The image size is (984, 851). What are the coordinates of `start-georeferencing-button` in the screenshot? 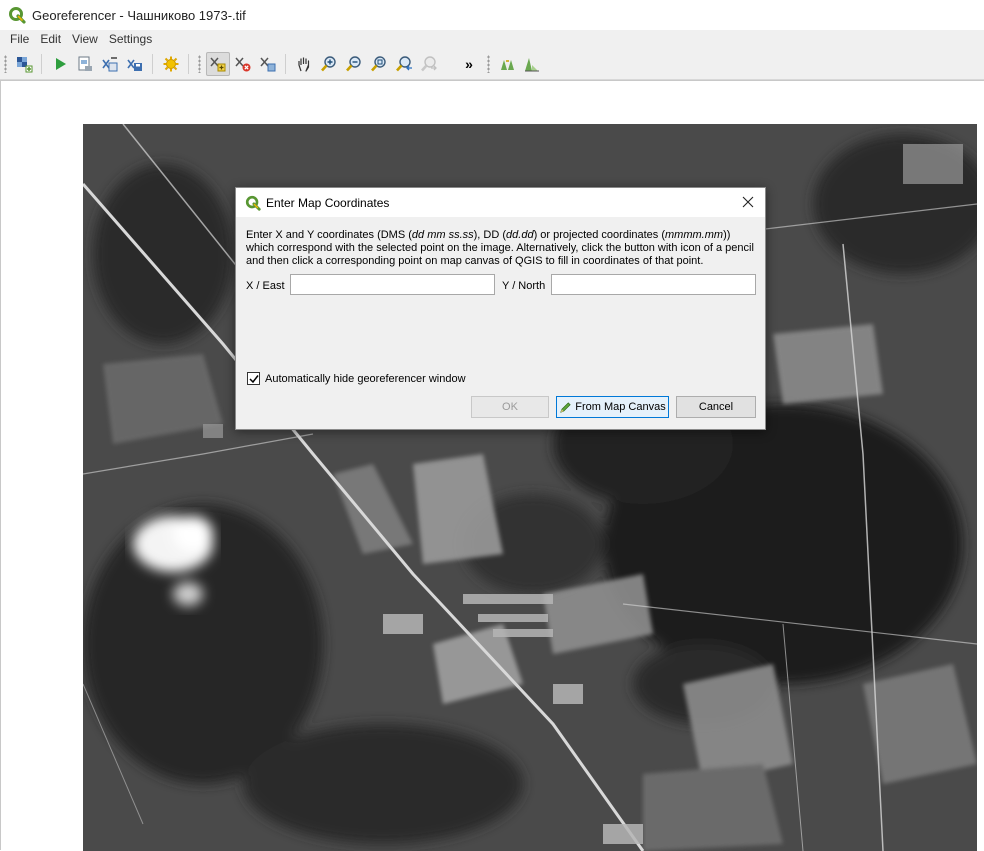 It's located at (60, 64).